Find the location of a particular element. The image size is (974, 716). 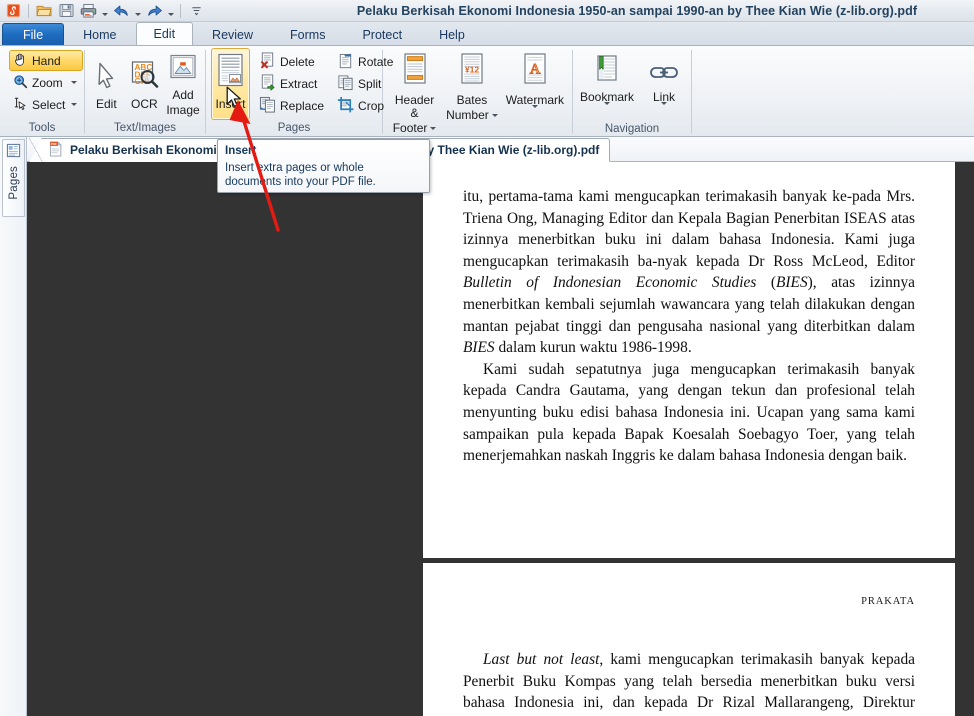

group-label-pages: Pages is located at coordinates (294, 128).